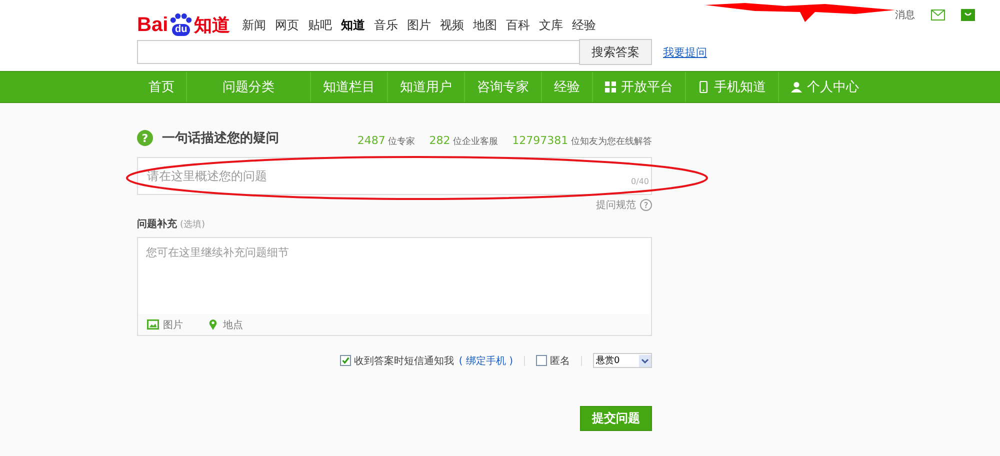  Describe the element at coordinates (220, 138) in the screenshot. I see `form-title: 一句话描述您的疑问` at that location.